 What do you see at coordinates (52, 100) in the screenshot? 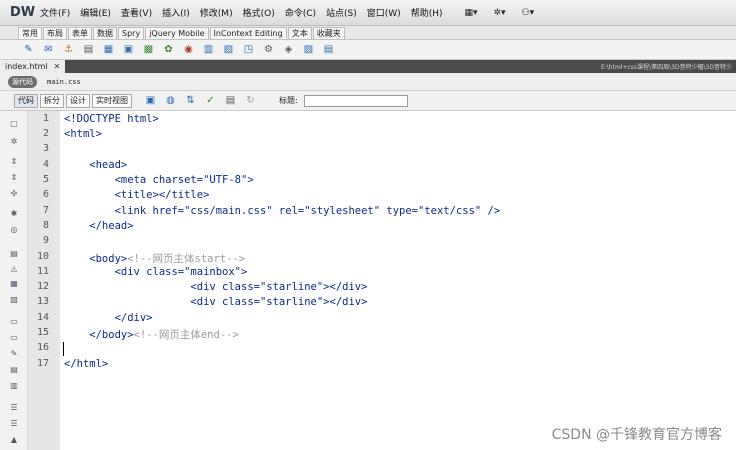
I see `split-view-button: 拆分` at bounding box center [52, 100].